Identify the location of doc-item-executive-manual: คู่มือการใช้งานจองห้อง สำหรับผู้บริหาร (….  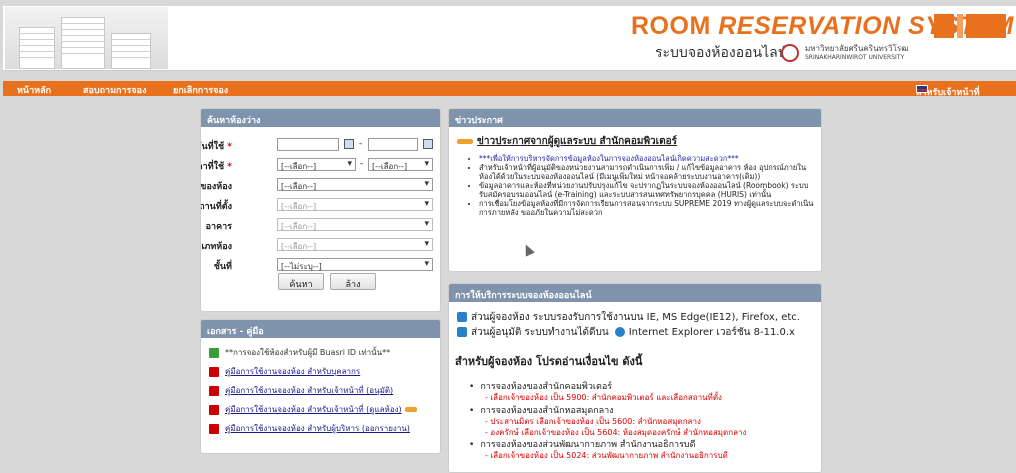
(309, 428).